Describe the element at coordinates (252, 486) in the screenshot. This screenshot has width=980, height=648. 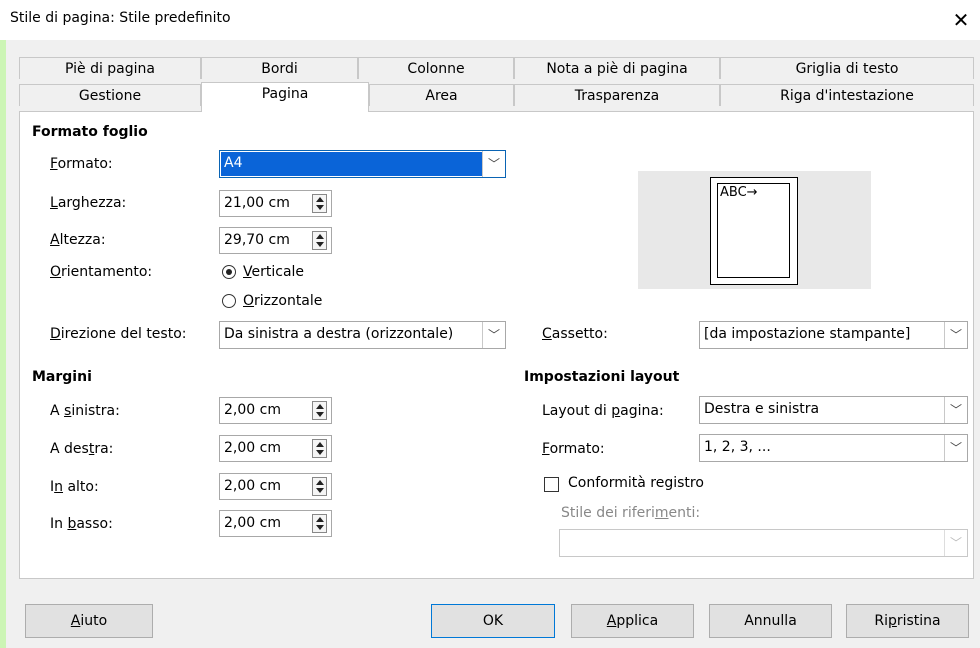
I see `margine-alto-value: 2,00 cm` at that location.